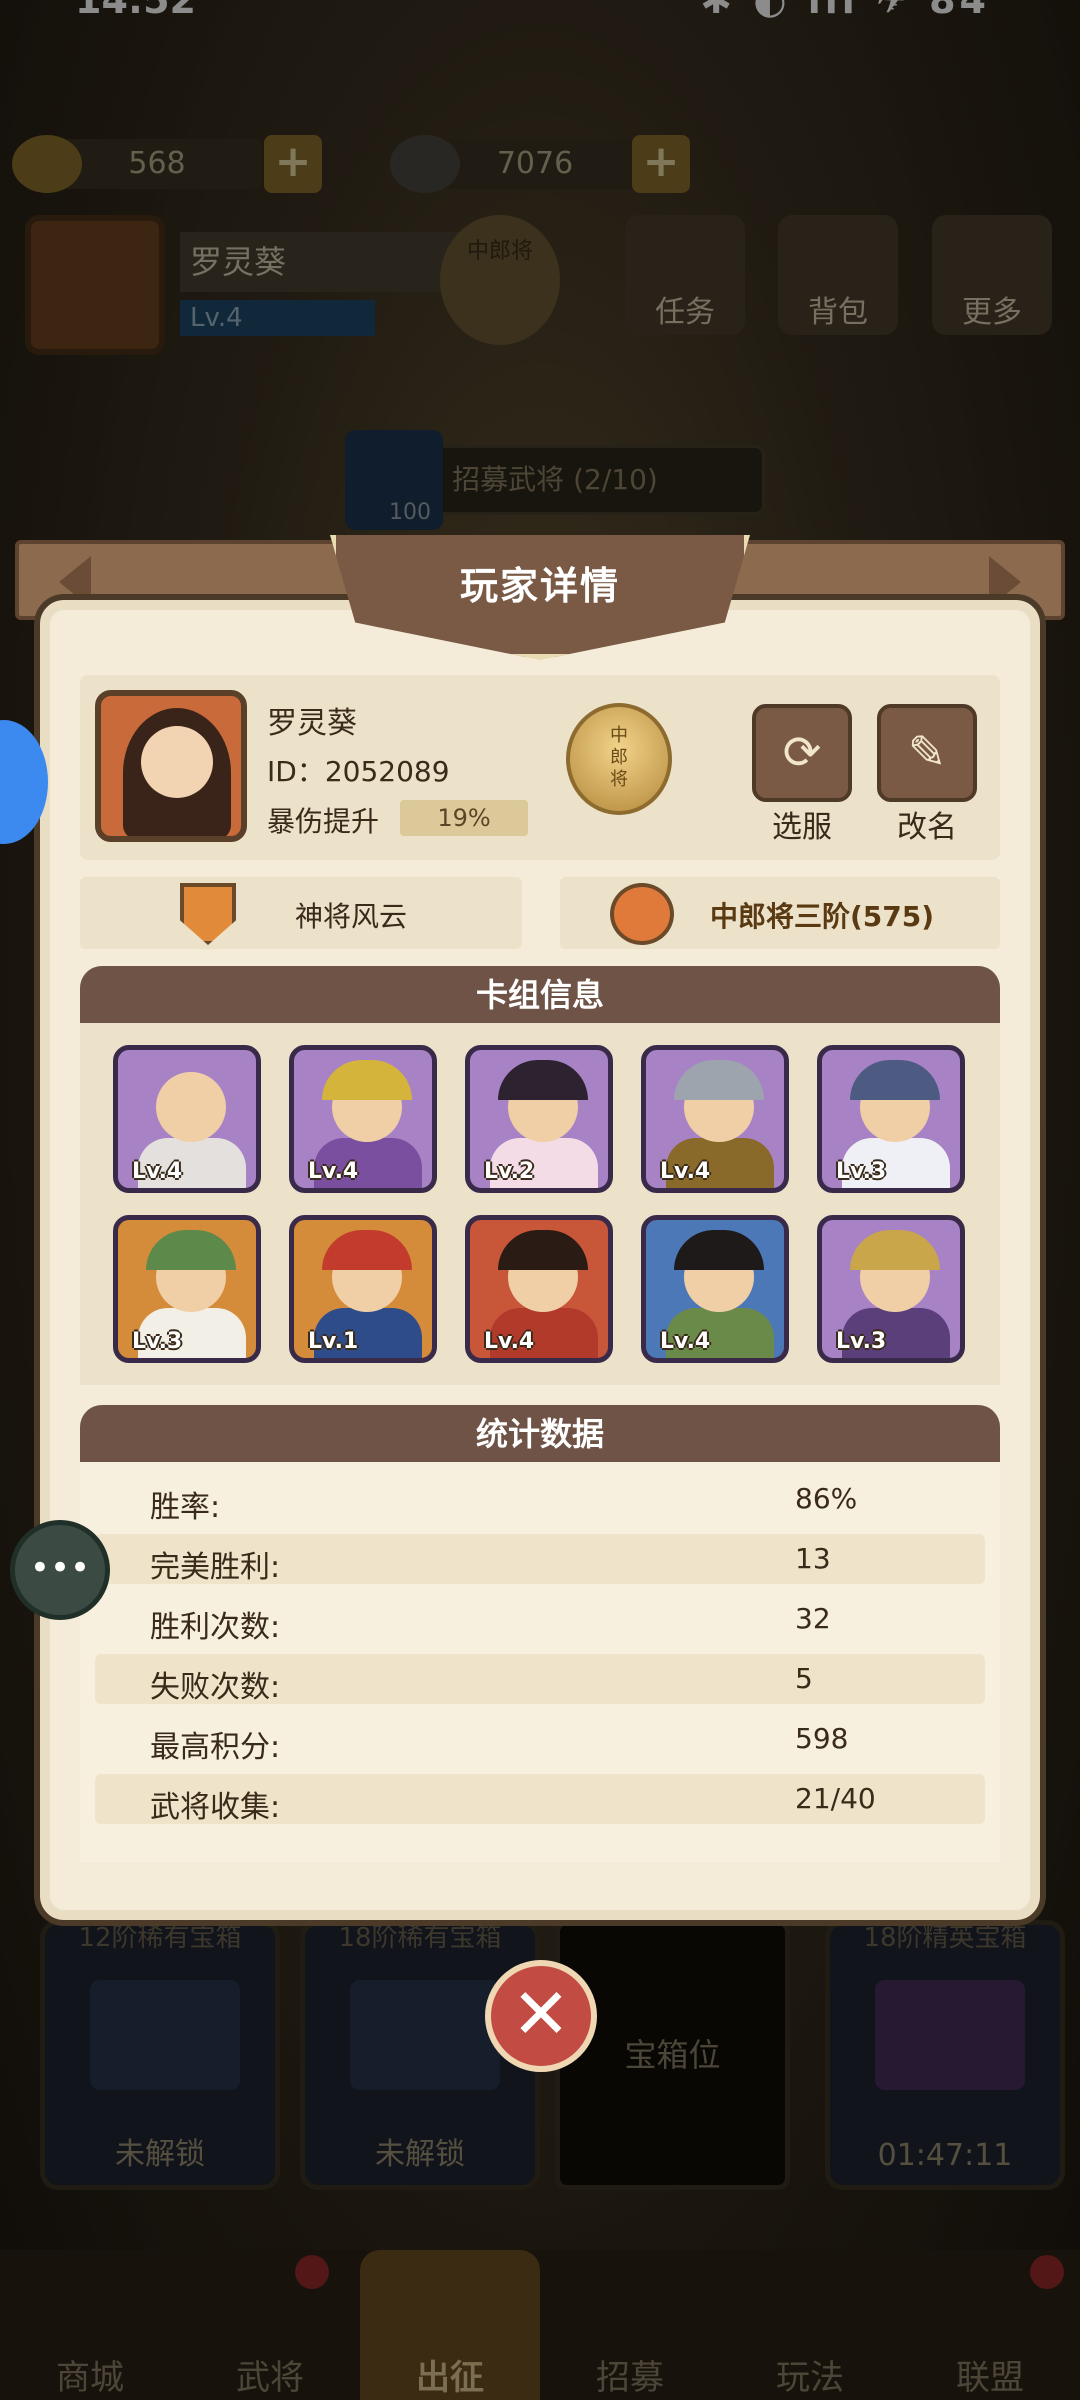 This screenshot has height=2400, width=1080. I want to click on modal-title: 玩家详情, so click(539, 586).